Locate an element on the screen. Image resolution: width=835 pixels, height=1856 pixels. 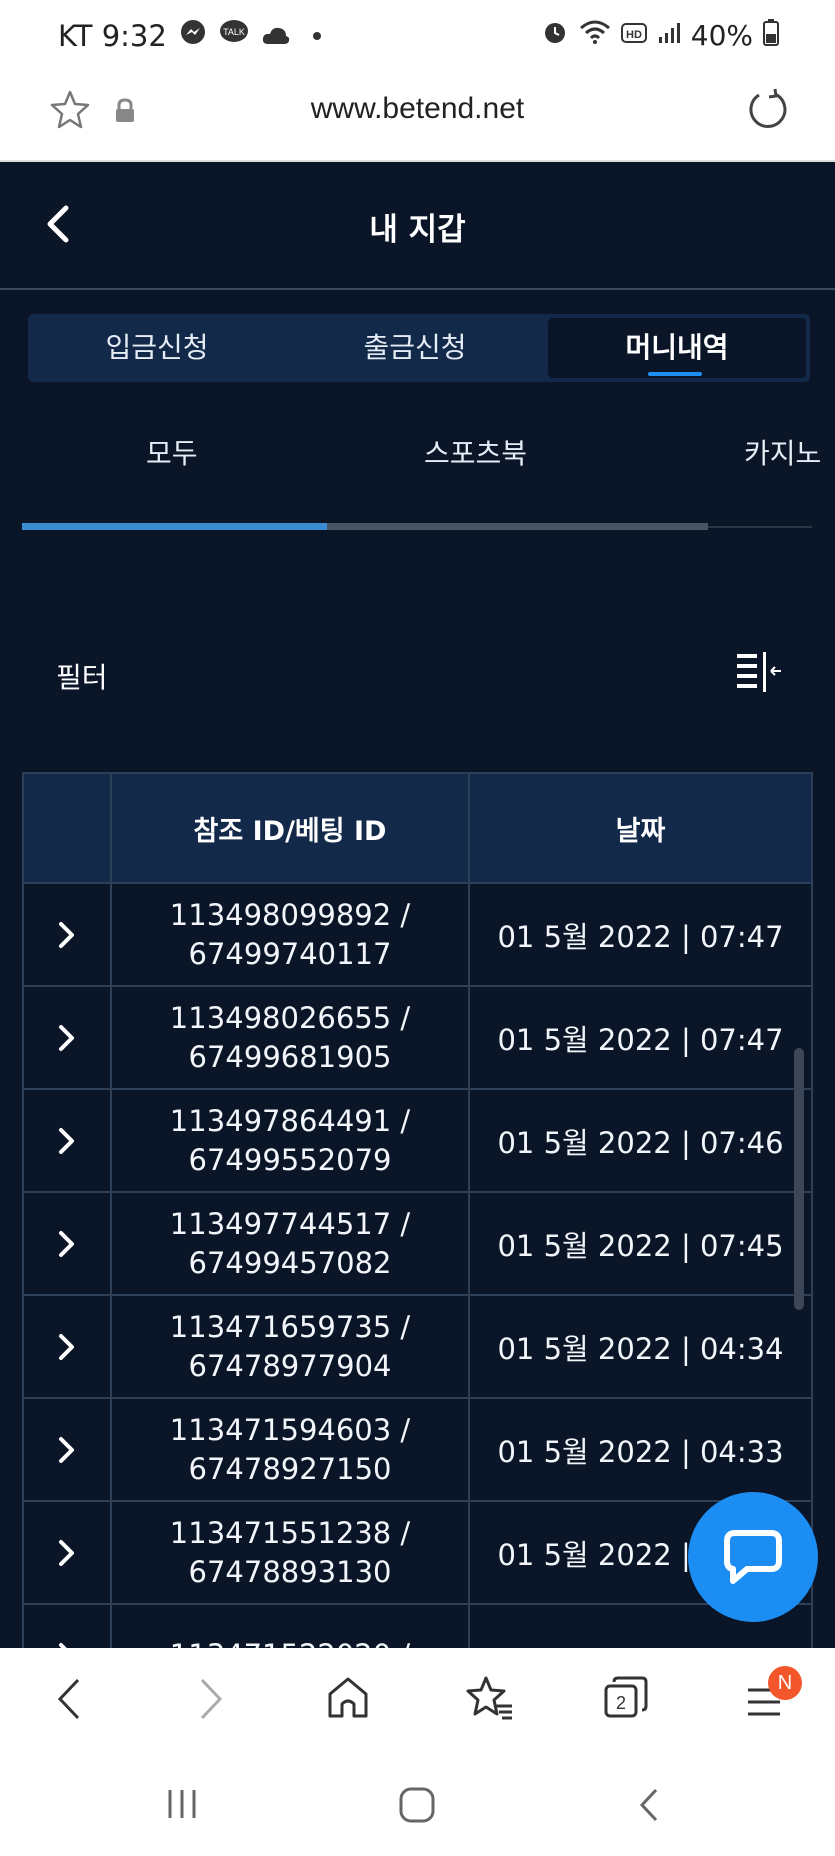
header-ref-id: 참조 ID/베팅 ID is located at coordinates (291, 828).